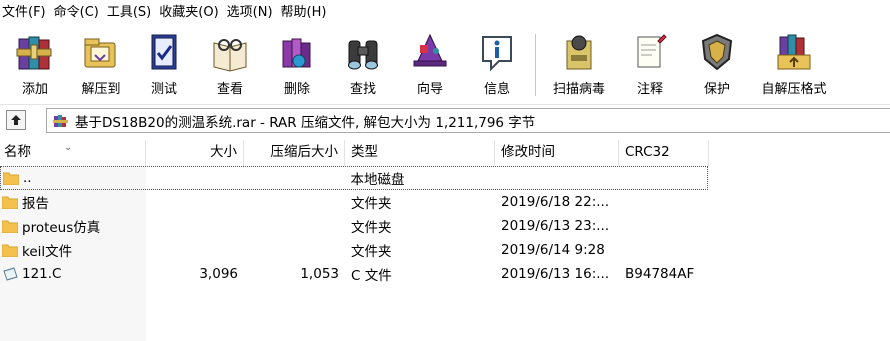 This screenshot has width=890, height=341. I want to click on column-name: ⌄ 名称, so click(73, 153).